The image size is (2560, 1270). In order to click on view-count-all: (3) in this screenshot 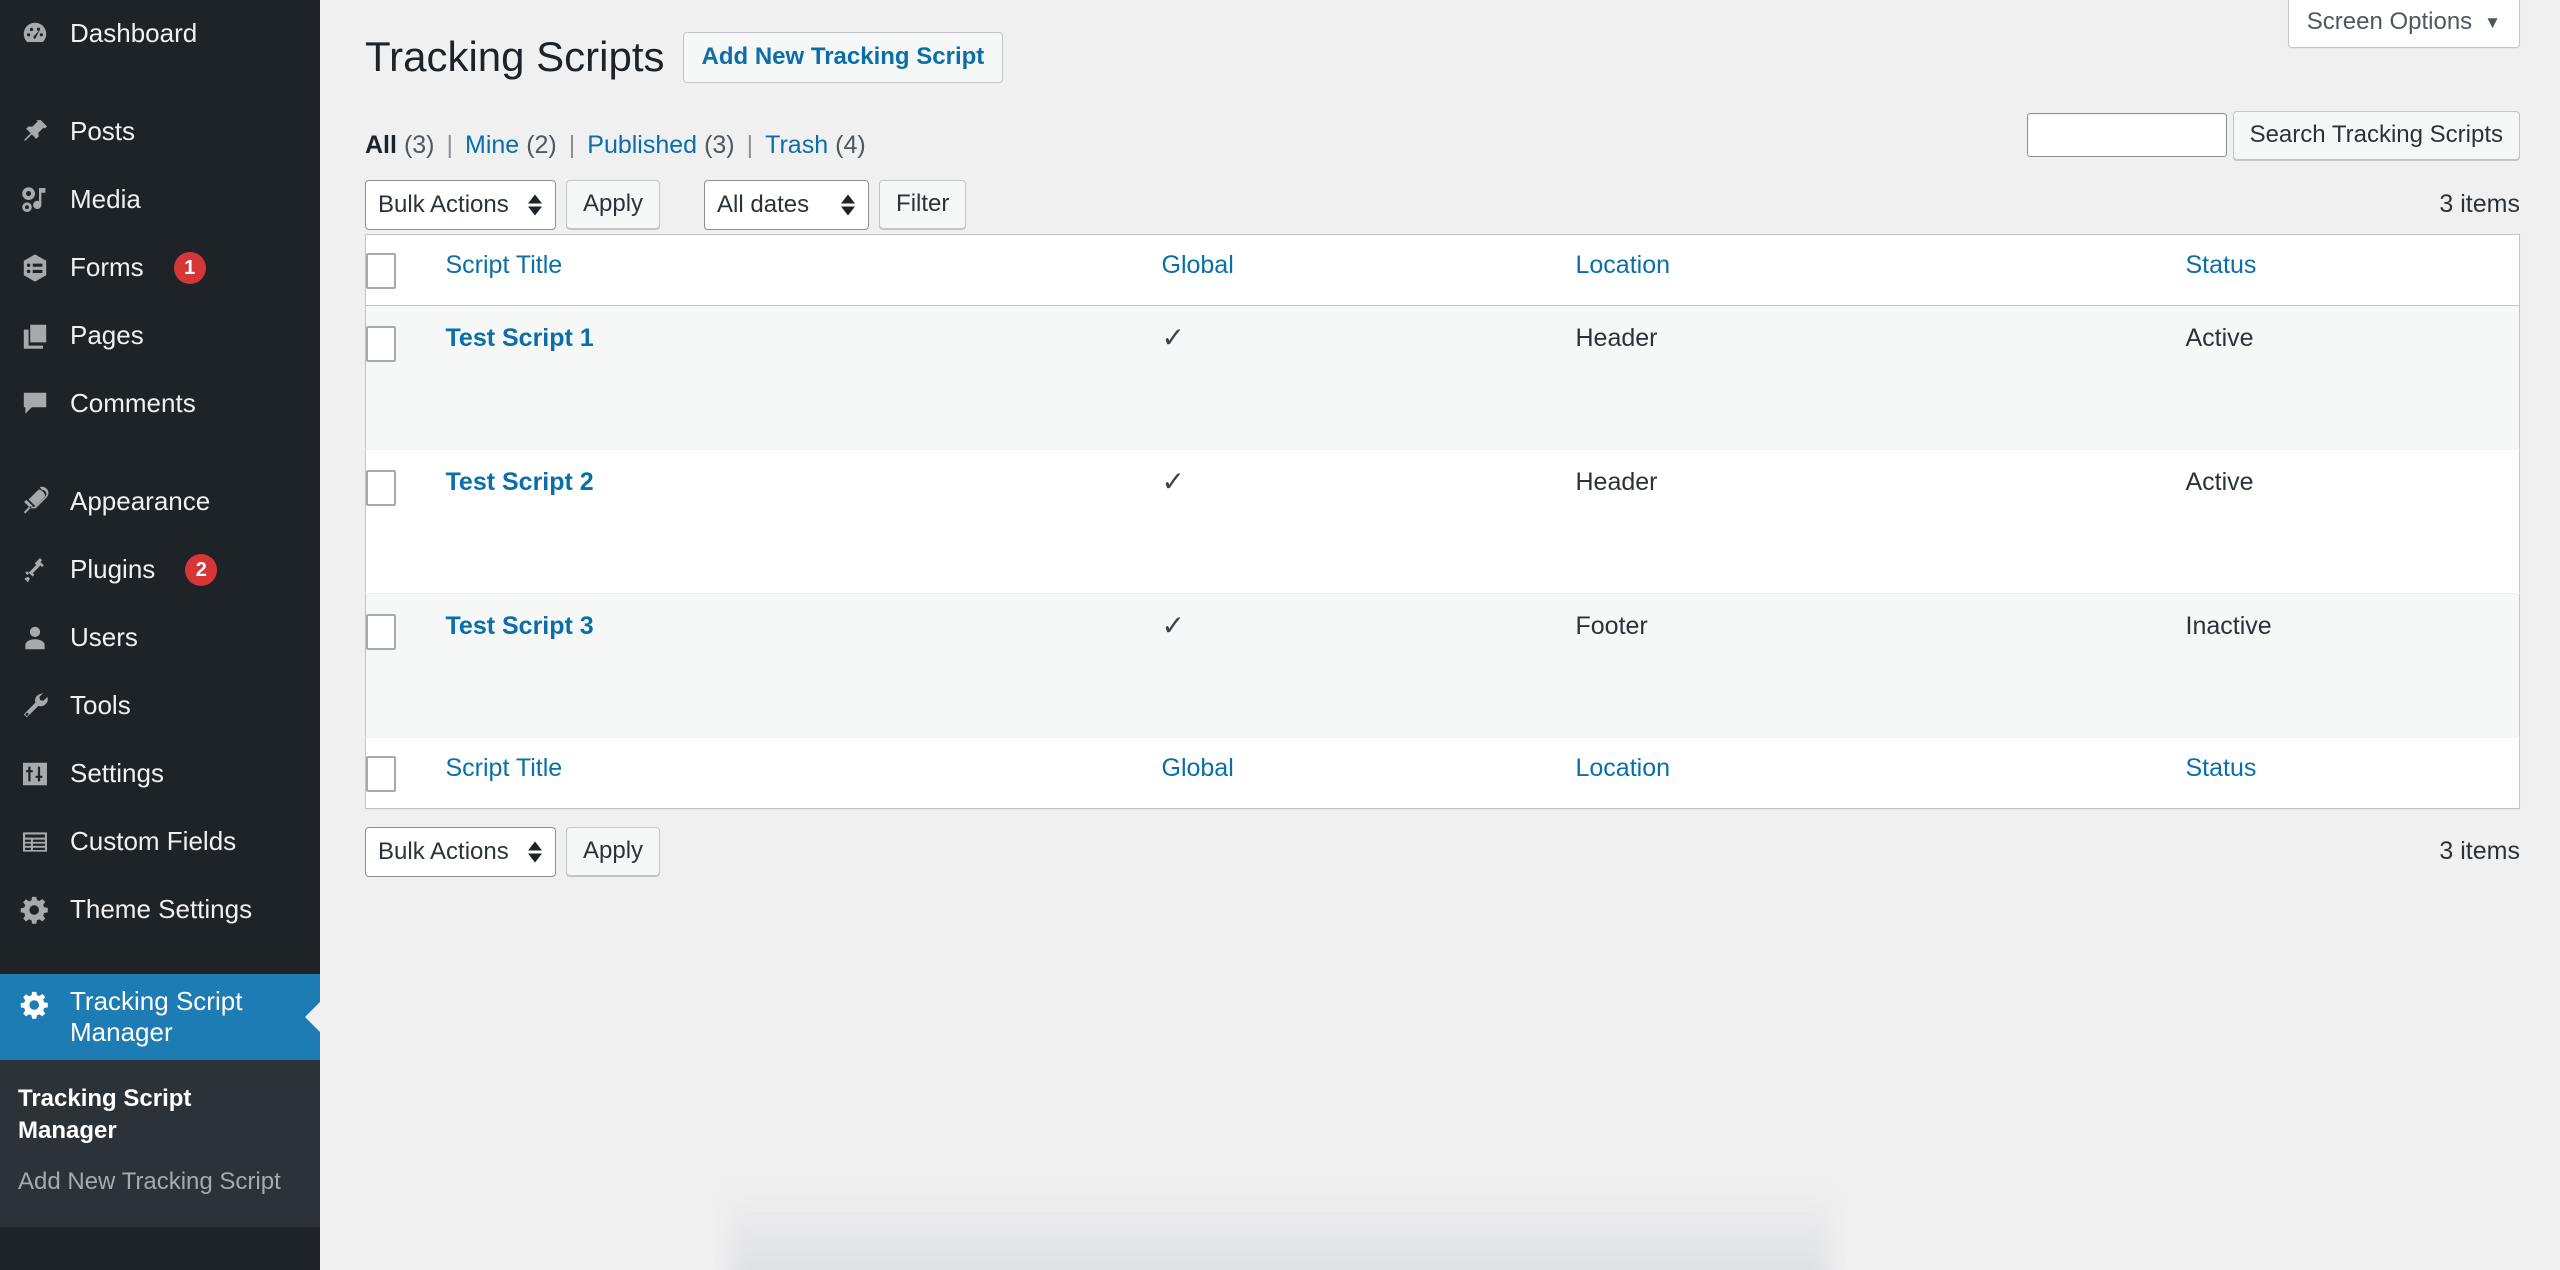, I will do `click(419, 144)`.